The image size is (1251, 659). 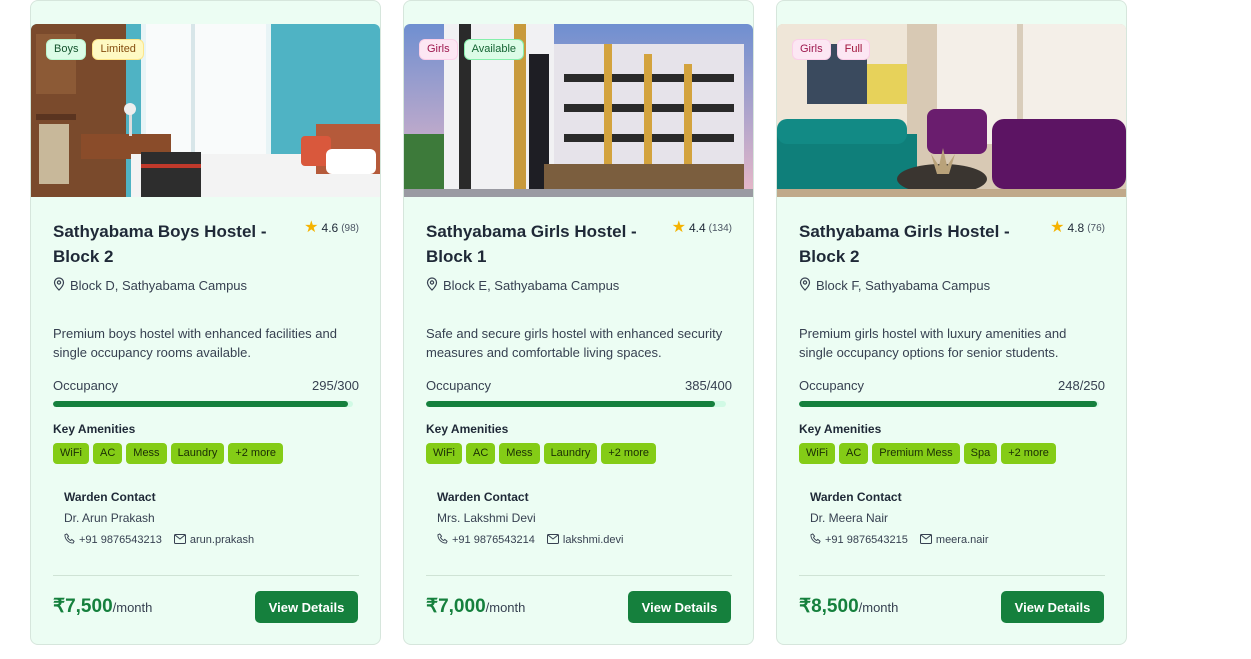 What do you see at coordinates (720, 228) in the screenshot?
I see `review-count: (134)` at bounding box center [720, 228].